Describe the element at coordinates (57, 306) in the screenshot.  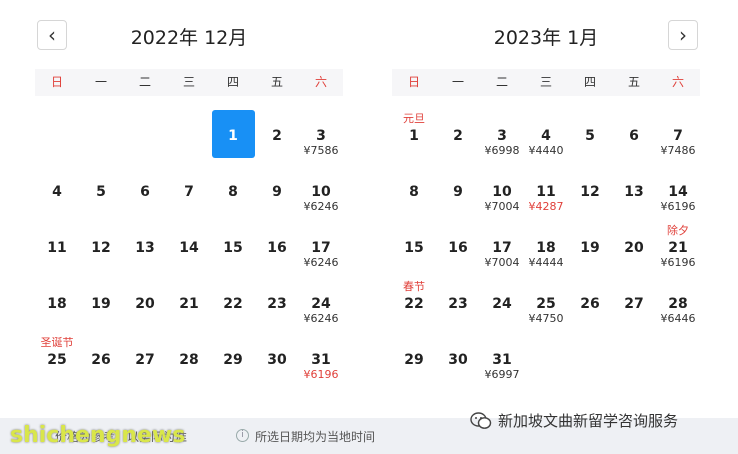
I see `day-cell: 18` at that location.